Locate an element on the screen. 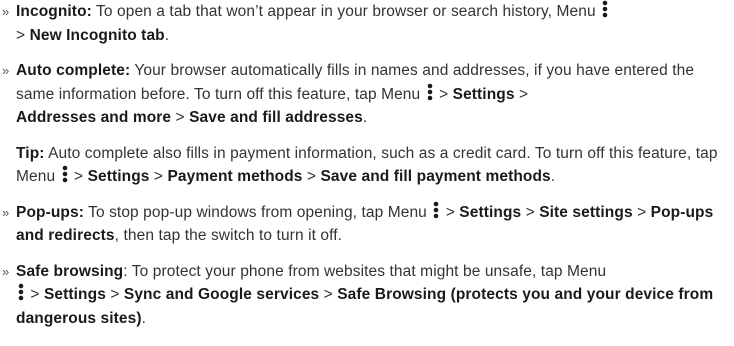 The height and width of the screenshot is (346, 734). term-incognito: Incognito: is located at coordinates (54, 11).